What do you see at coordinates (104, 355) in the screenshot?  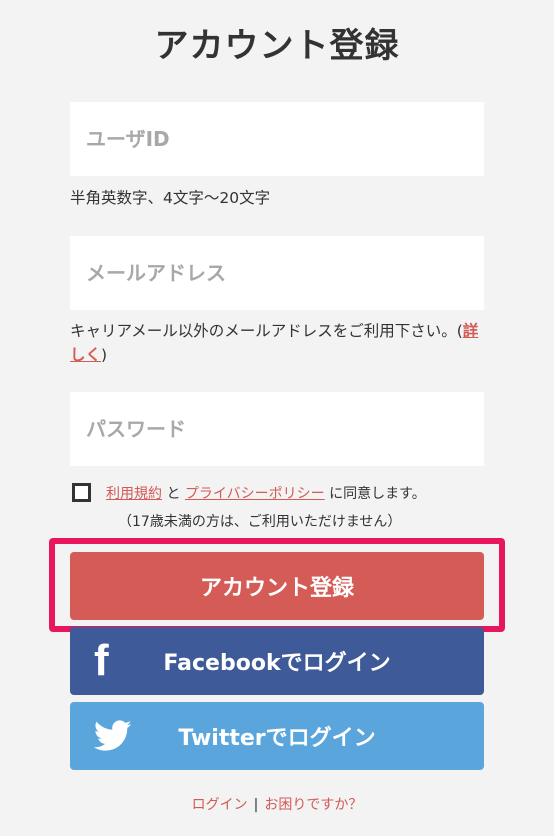 I see `email-hint-suffix: )` at bounding box center [104, 355].